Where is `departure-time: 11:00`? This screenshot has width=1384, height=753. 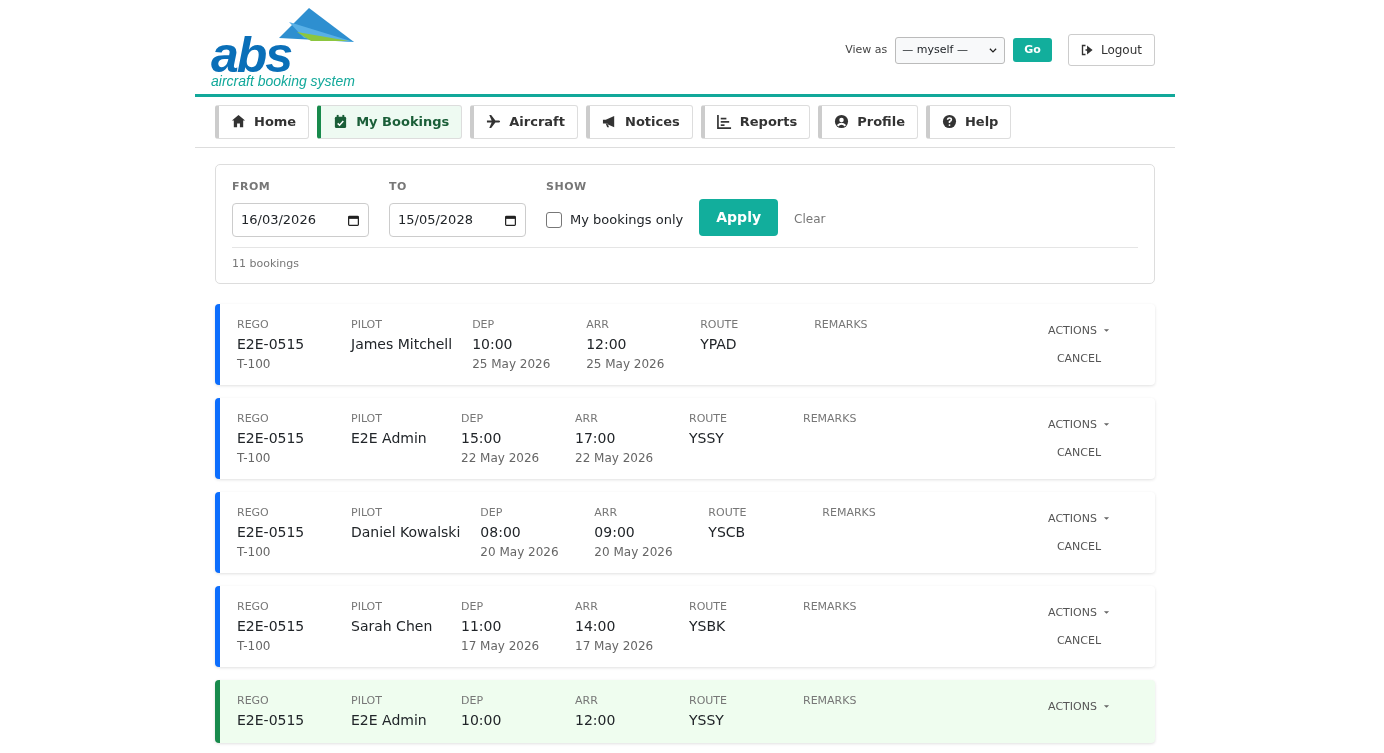
departure-time: 11:00 is located at coordinates (482, 626).